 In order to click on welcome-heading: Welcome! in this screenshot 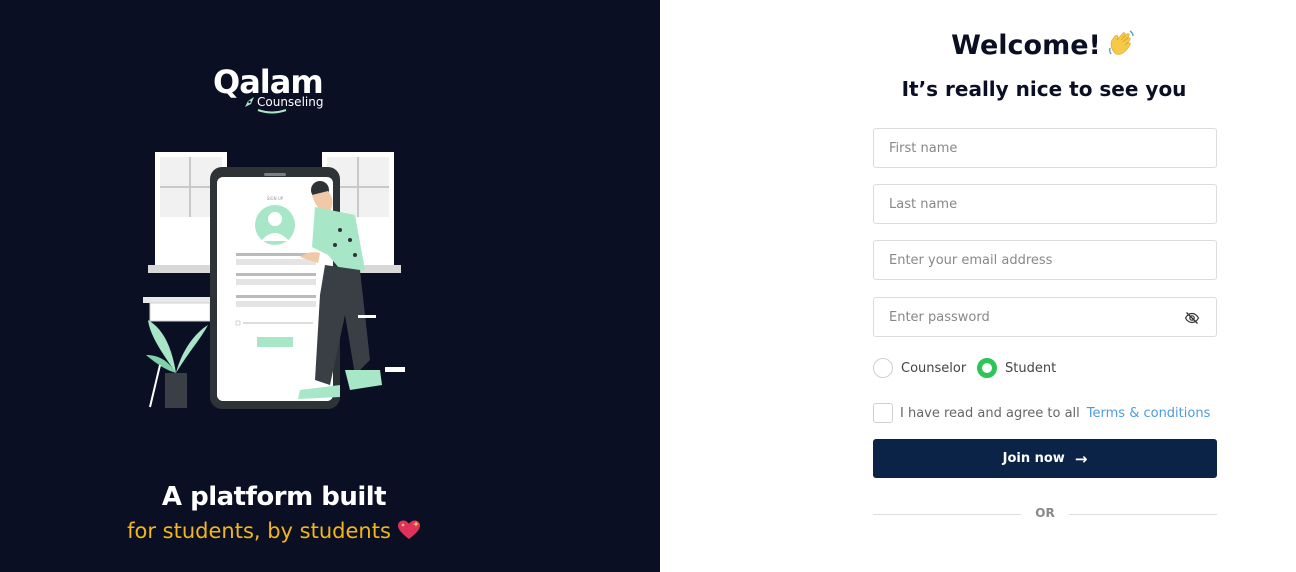, I will do `click(978, 45)`.